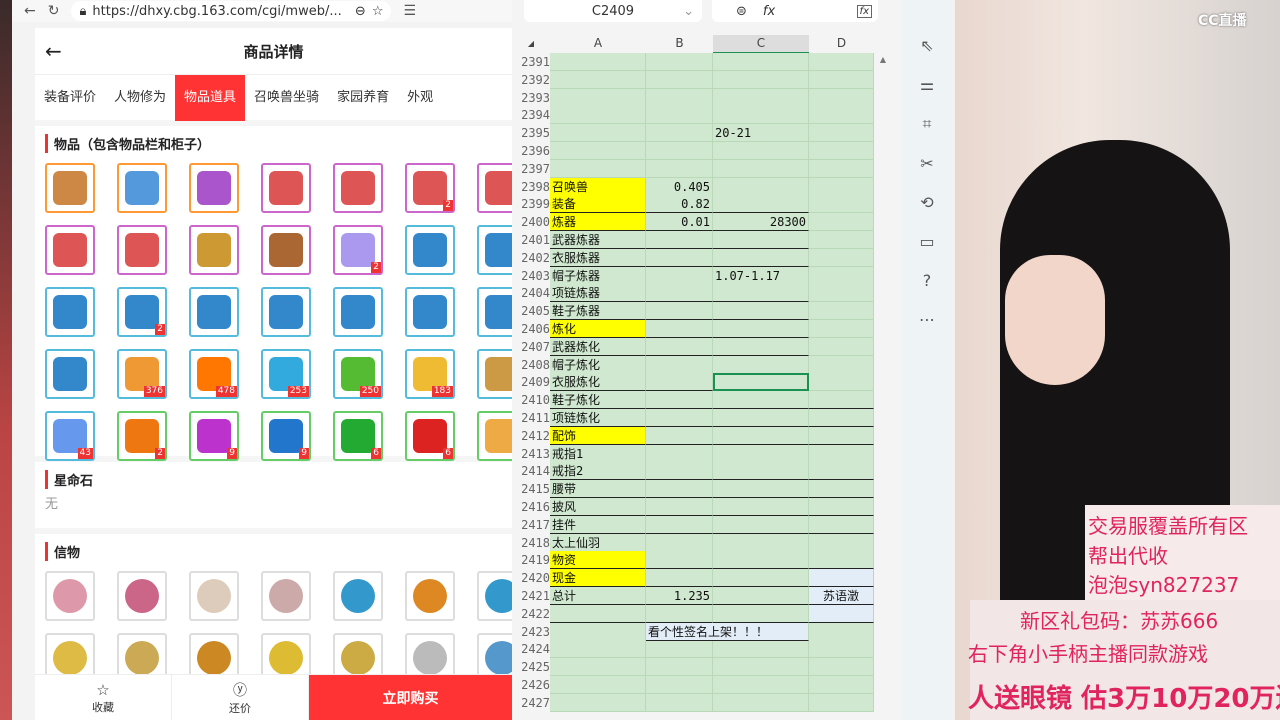 The height and width of the screenshot is (720, 1280). What do you see at coordinates (679, 542) in the screenshot?
I see `cell-b2418` at bounding box center [679, 542].